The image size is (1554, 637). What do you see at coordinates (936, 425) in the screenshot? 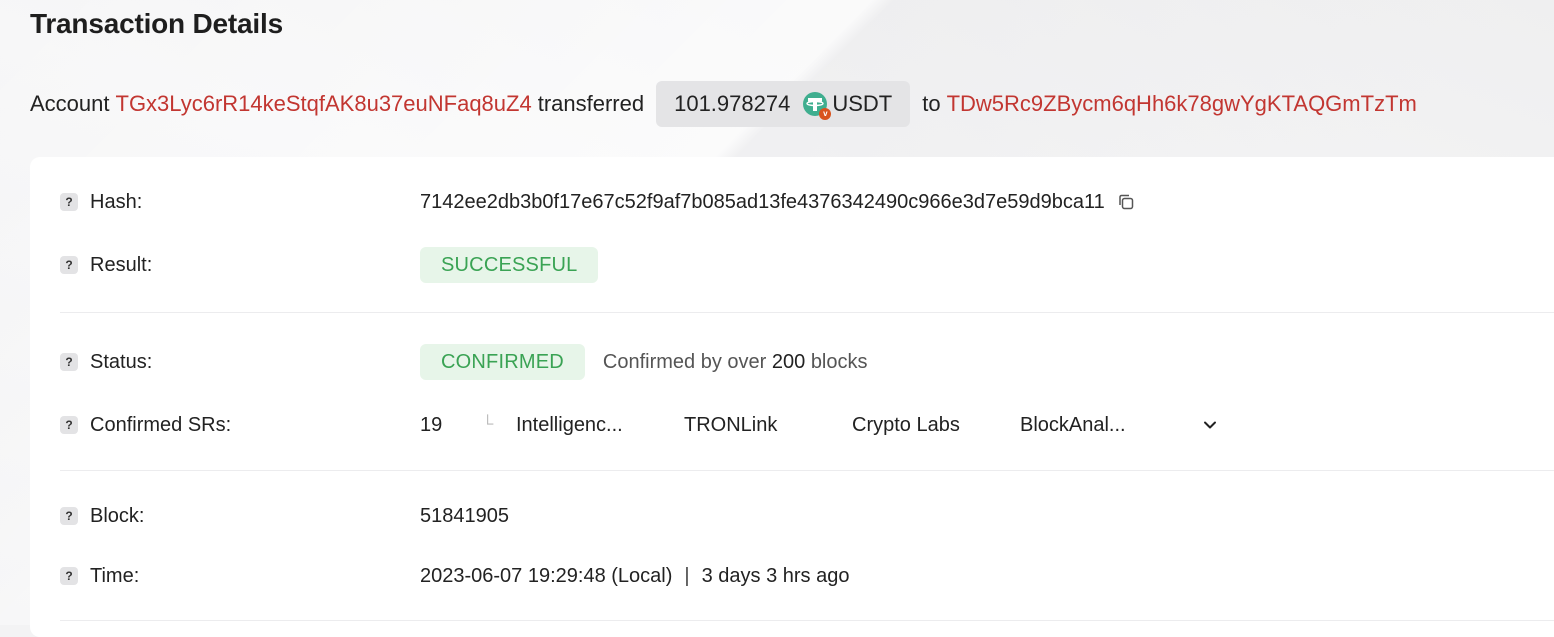
I see `sr-item: Crypto Labs` at bounding box center [936, 425].